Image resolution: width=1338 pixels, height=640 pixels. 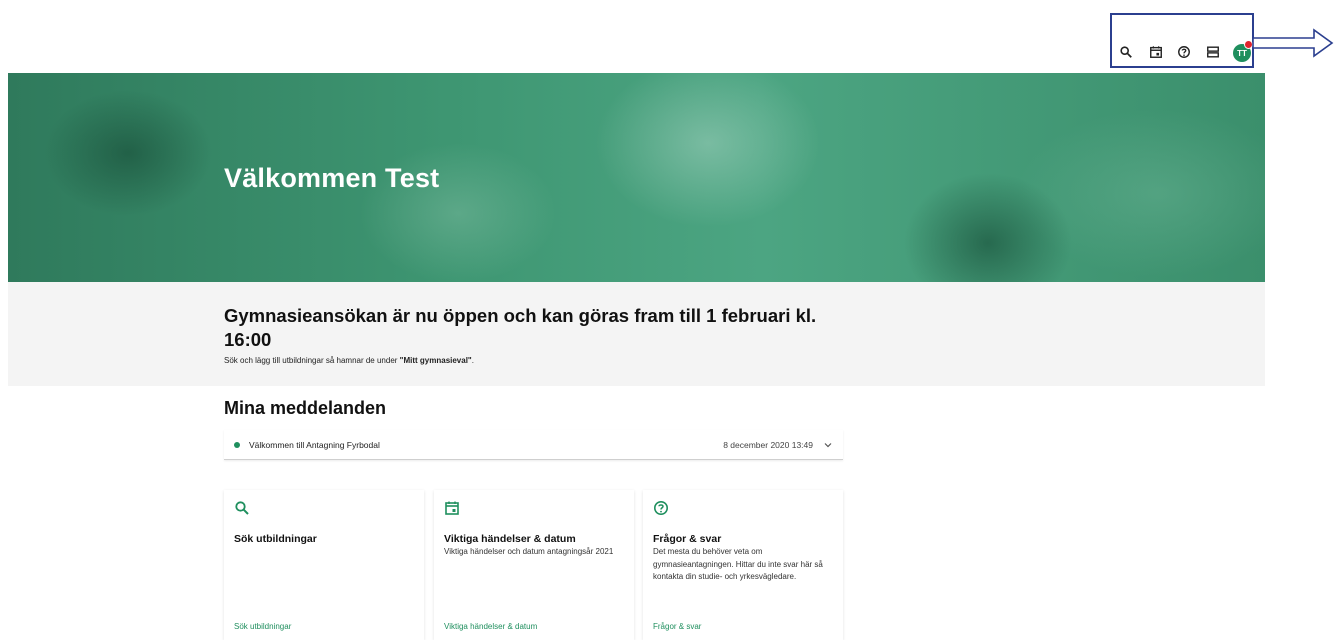 I want to click on chevron-down-icon, so click(x=828, y=445).